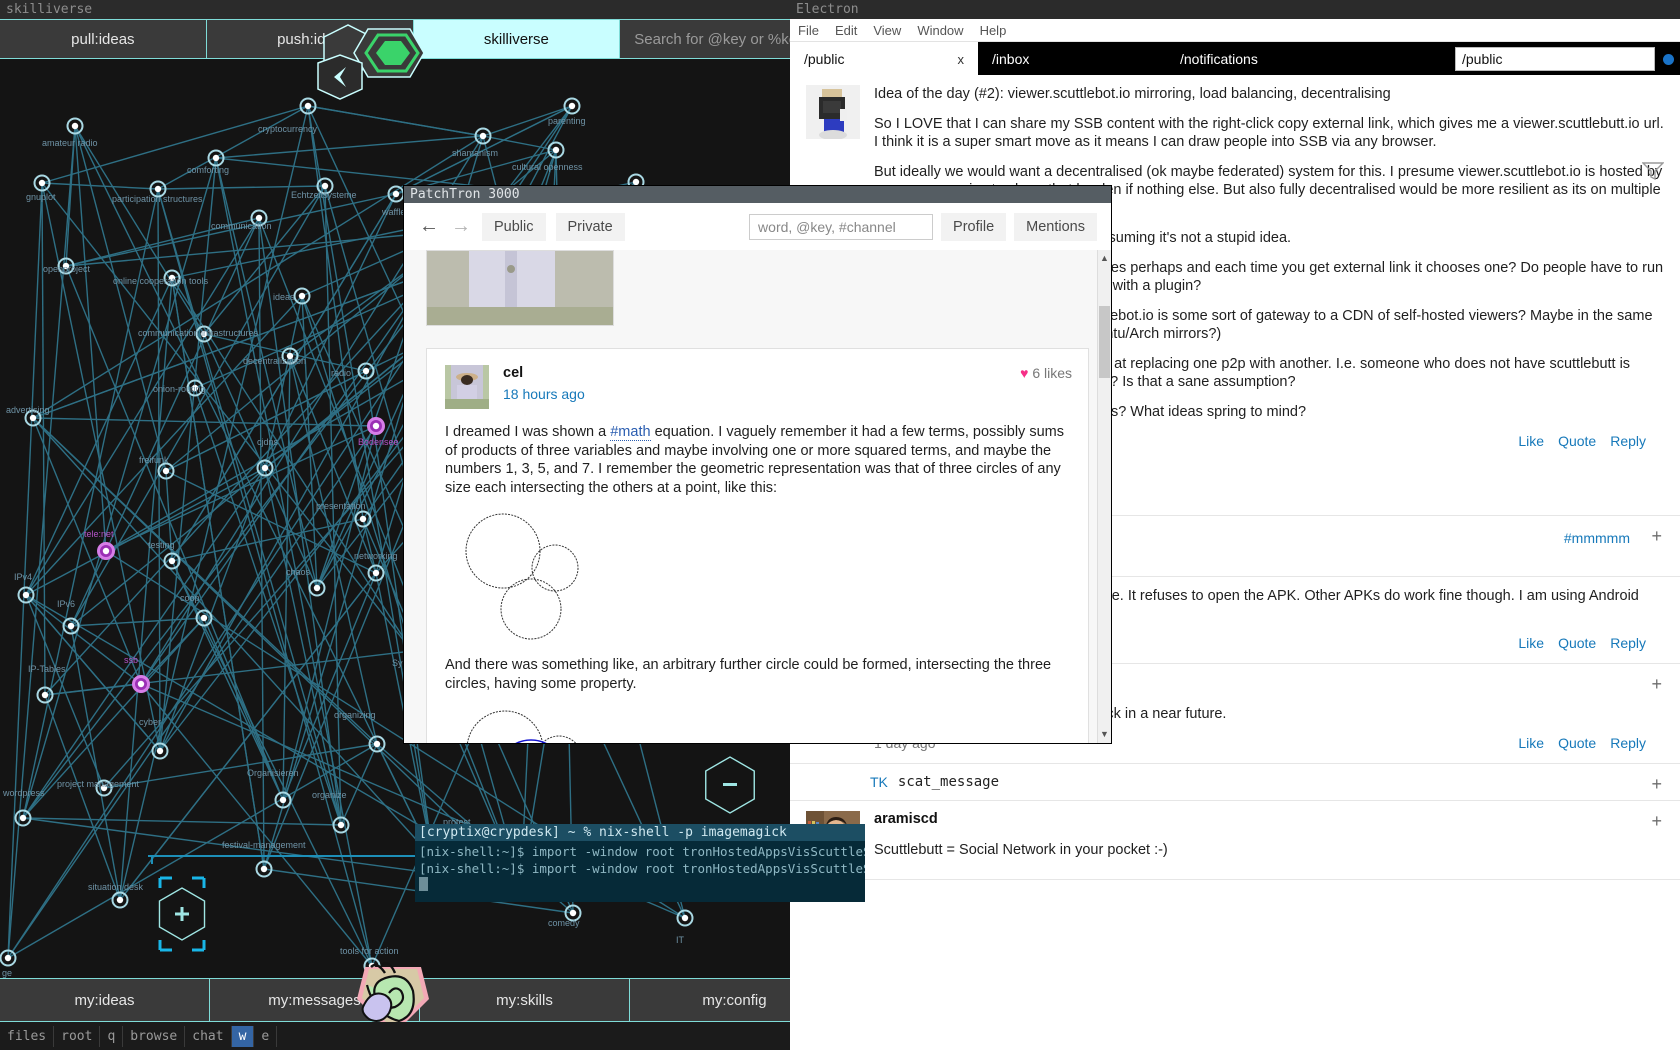 This screenshot has height=1050, width=1680. What do you see at coordinates (182, 914) in the screenshot?
I see `zoom-in-icon` at bounding box center [182, 914].